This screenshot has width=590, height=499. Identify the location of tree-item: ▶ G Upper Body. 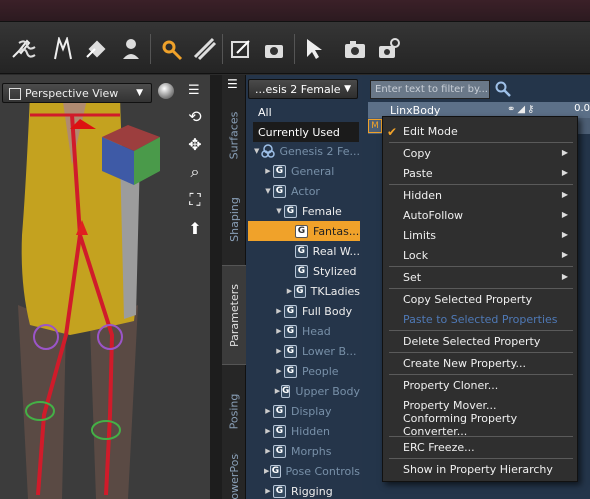
(304, 391).